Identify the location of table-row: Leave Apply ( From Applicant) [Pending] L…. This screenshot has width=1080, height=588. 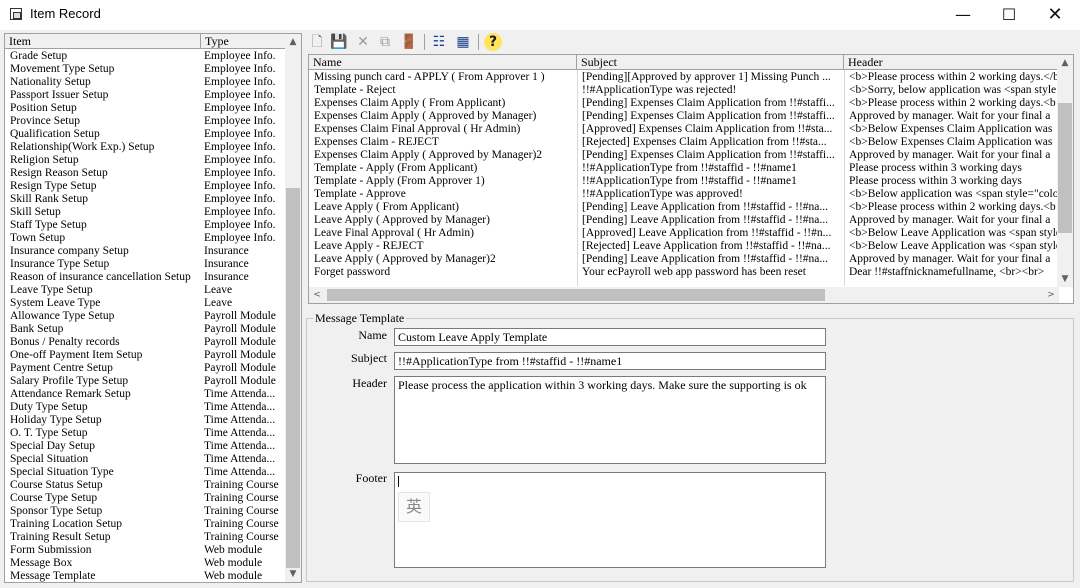
(684, 207).